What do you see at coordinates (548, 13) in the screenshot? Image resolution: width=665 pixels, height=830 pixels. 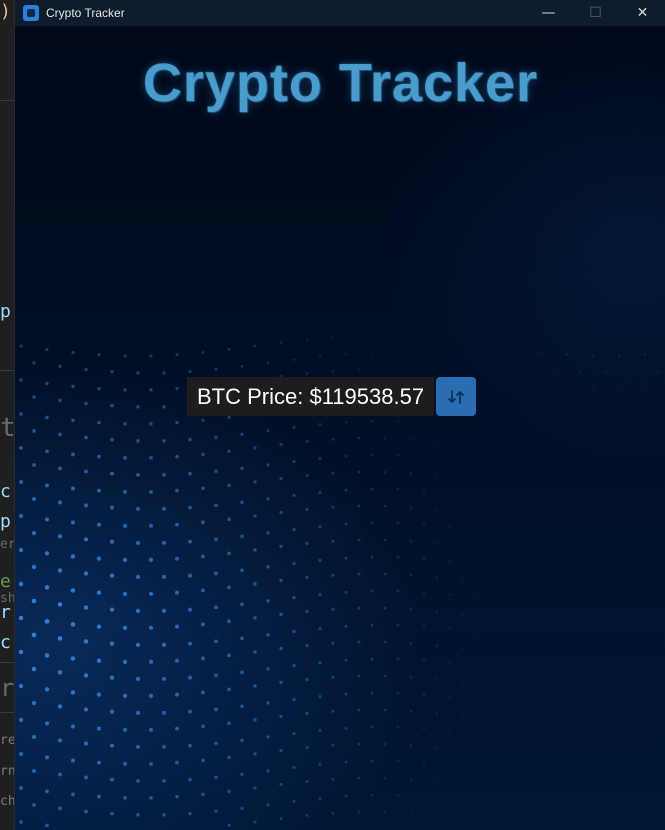 I see `minimize-button: —` at bounding box center [548, 13].